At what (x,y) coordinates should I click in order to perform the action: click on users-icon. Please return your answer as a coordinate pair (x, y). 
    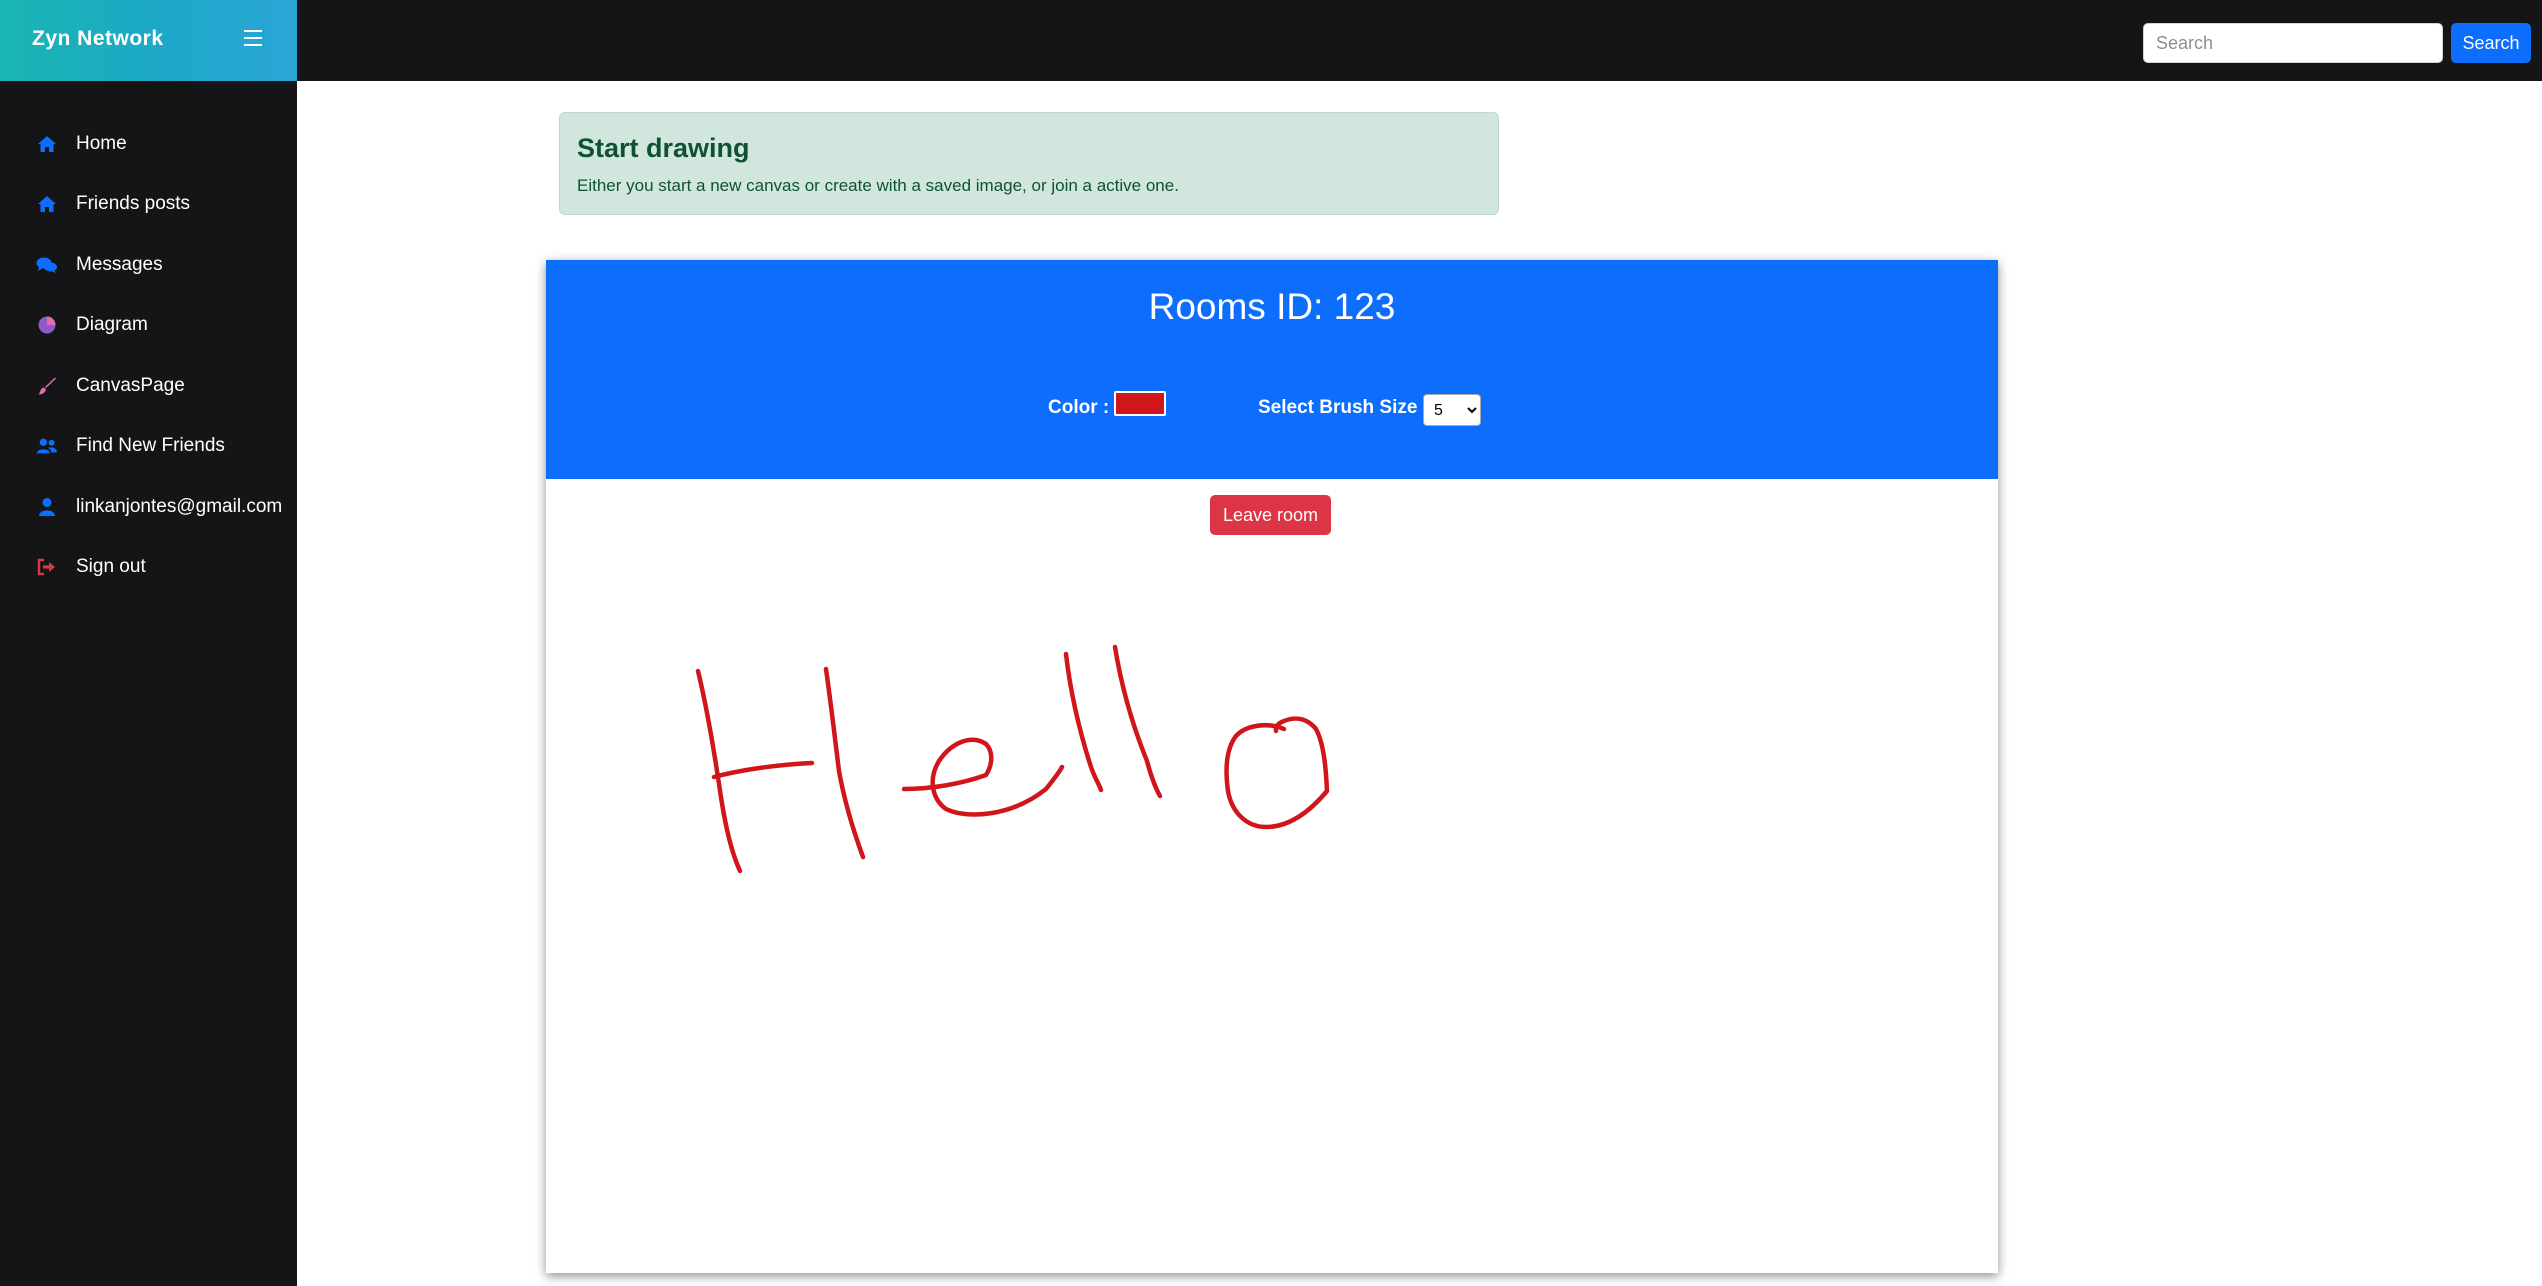
    Looking at the image, I should click on (47, 446).